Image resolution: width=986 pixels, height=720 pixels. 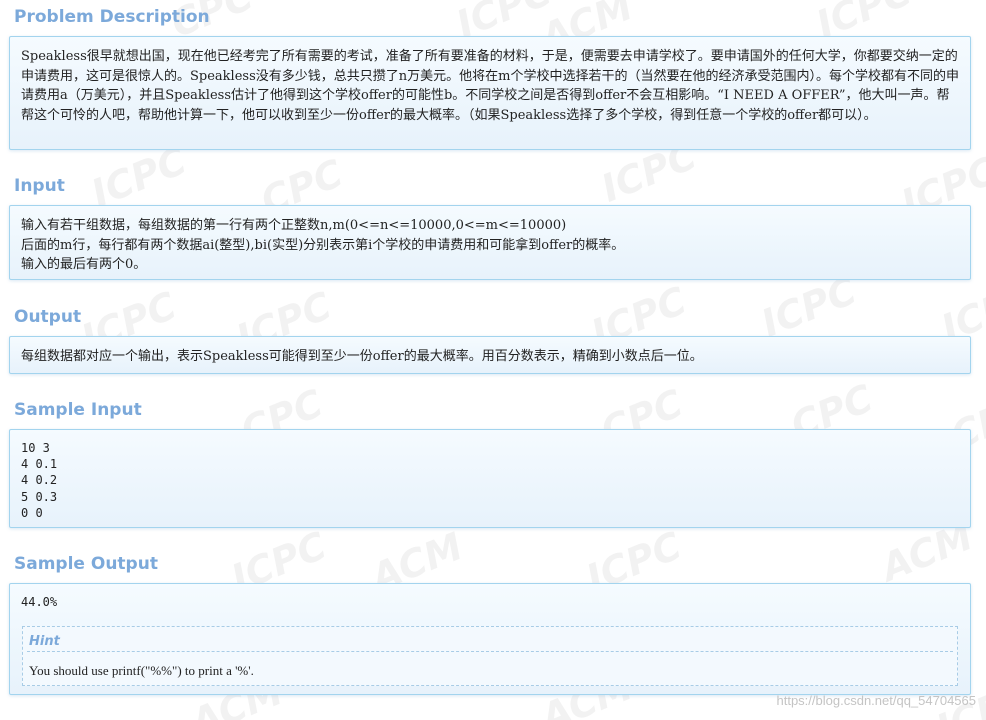 I want to click on sample-output-title: Sample Output, so click(x=86, y=564).